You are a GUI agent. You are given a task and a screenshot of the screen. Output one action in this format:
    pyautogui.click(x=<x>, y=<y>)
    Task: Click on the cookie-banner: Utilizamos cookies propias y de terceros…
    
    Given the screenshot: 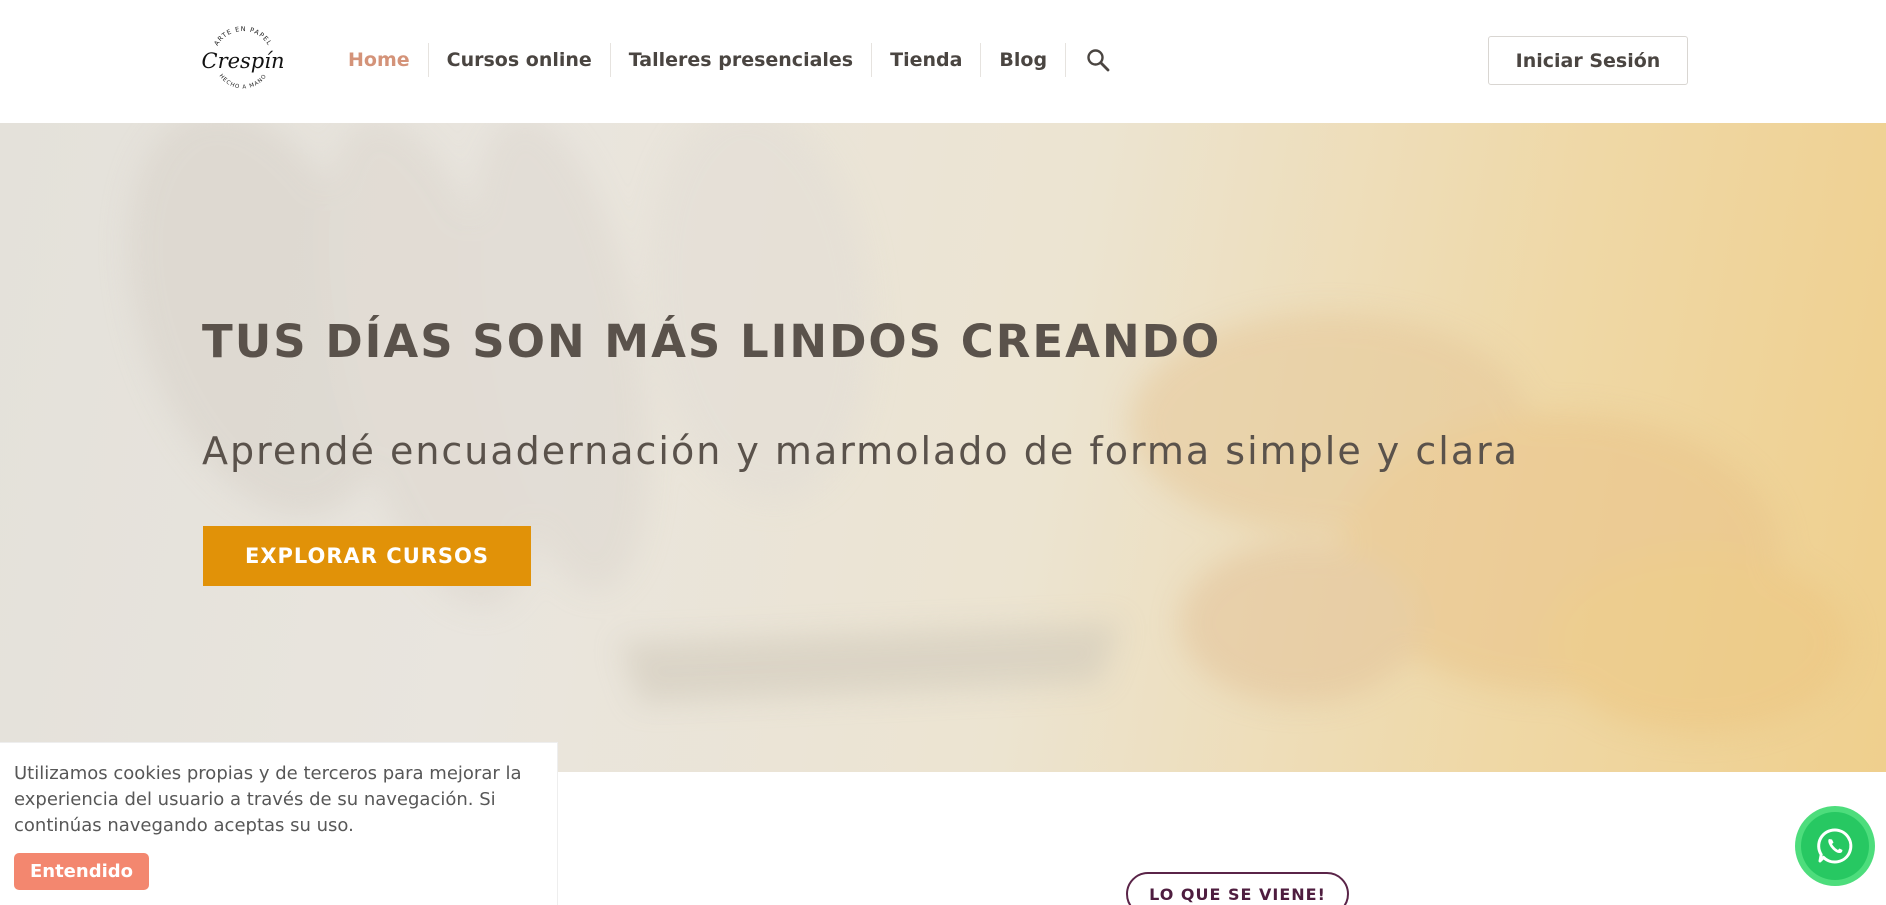 What is the action you would take?
    pyautogui.click(x=279, y=823)
    